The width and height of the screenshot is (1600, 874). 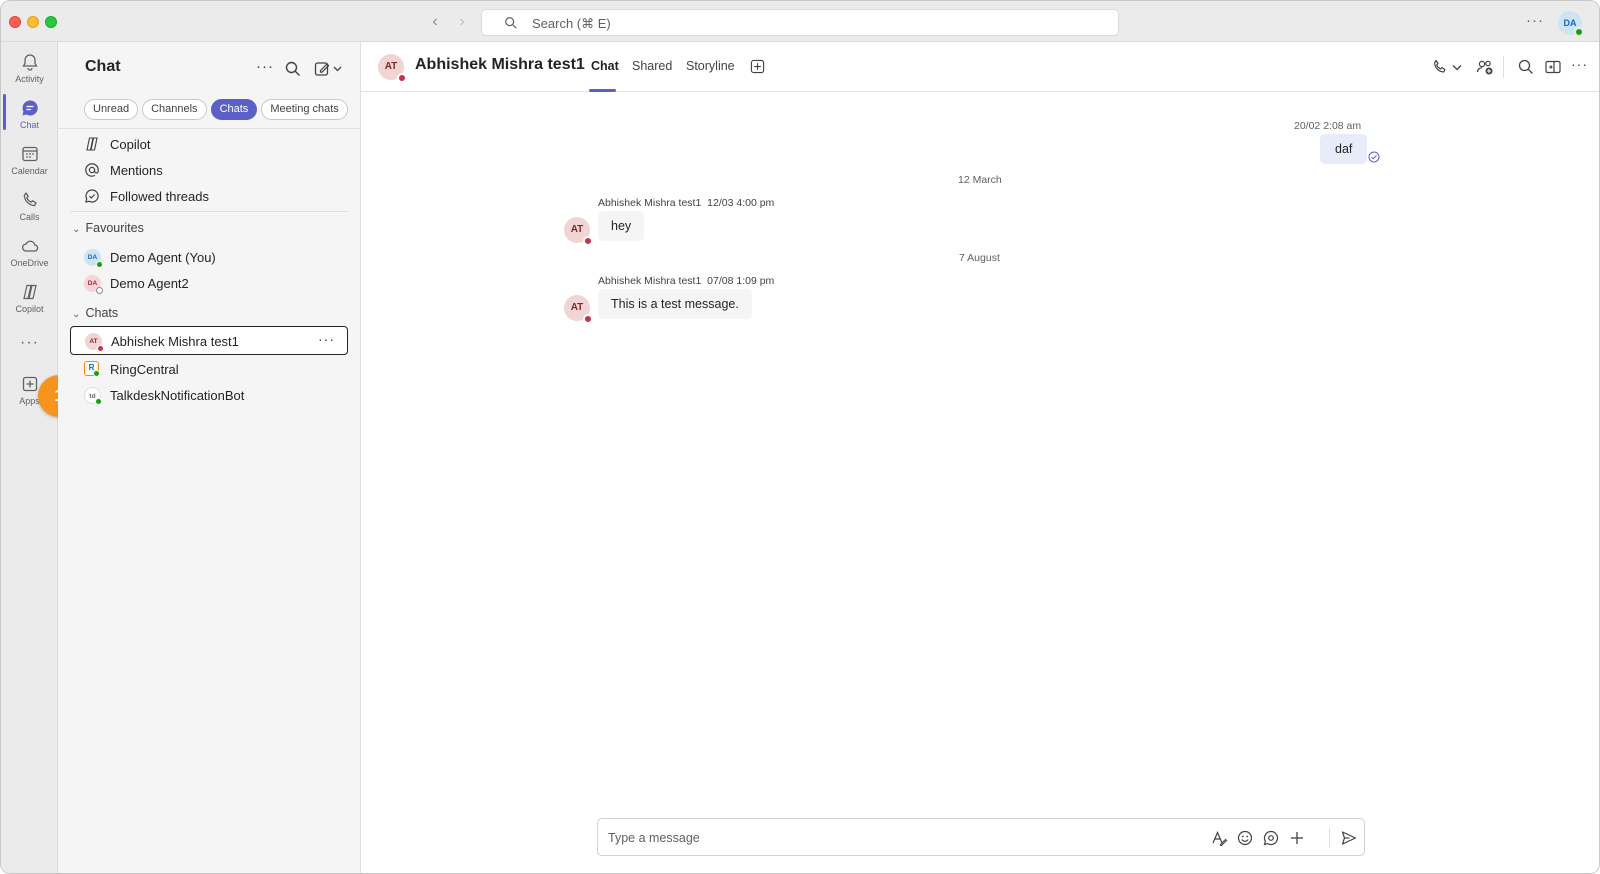 What do you see at coordinates (51, 22) in the screenshot?
I see `zoom-window-button` at bounding box center [51, 22].